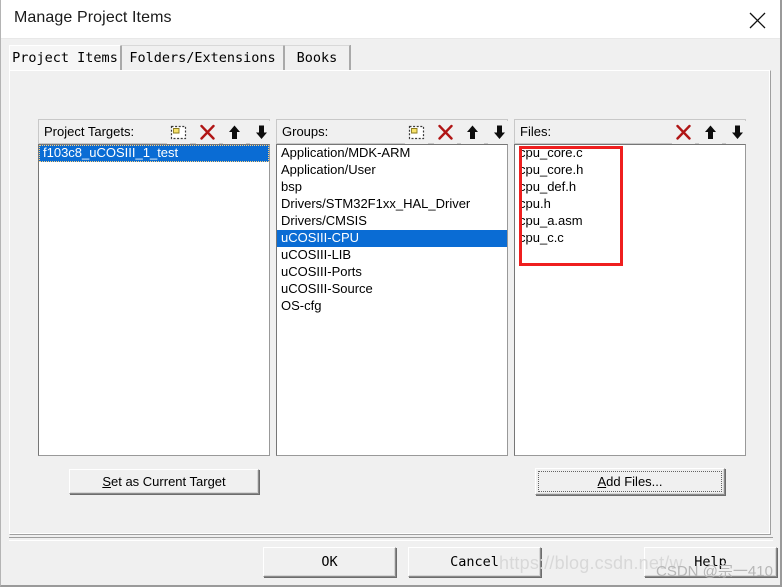 This screenshot has height=587, width=782. What do you see at coordinates (391, 539) in the screenshot?
I see `footer-separator` at bounding box center [391, 539].